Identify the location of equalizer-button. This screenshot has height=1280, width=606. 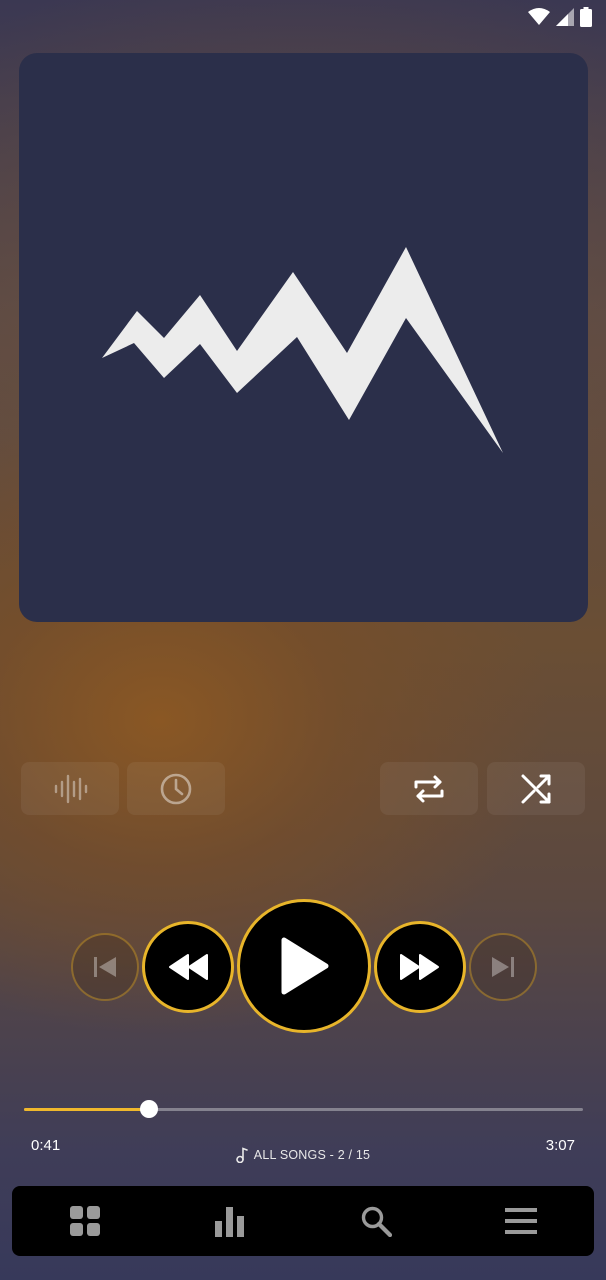
(70, 788).